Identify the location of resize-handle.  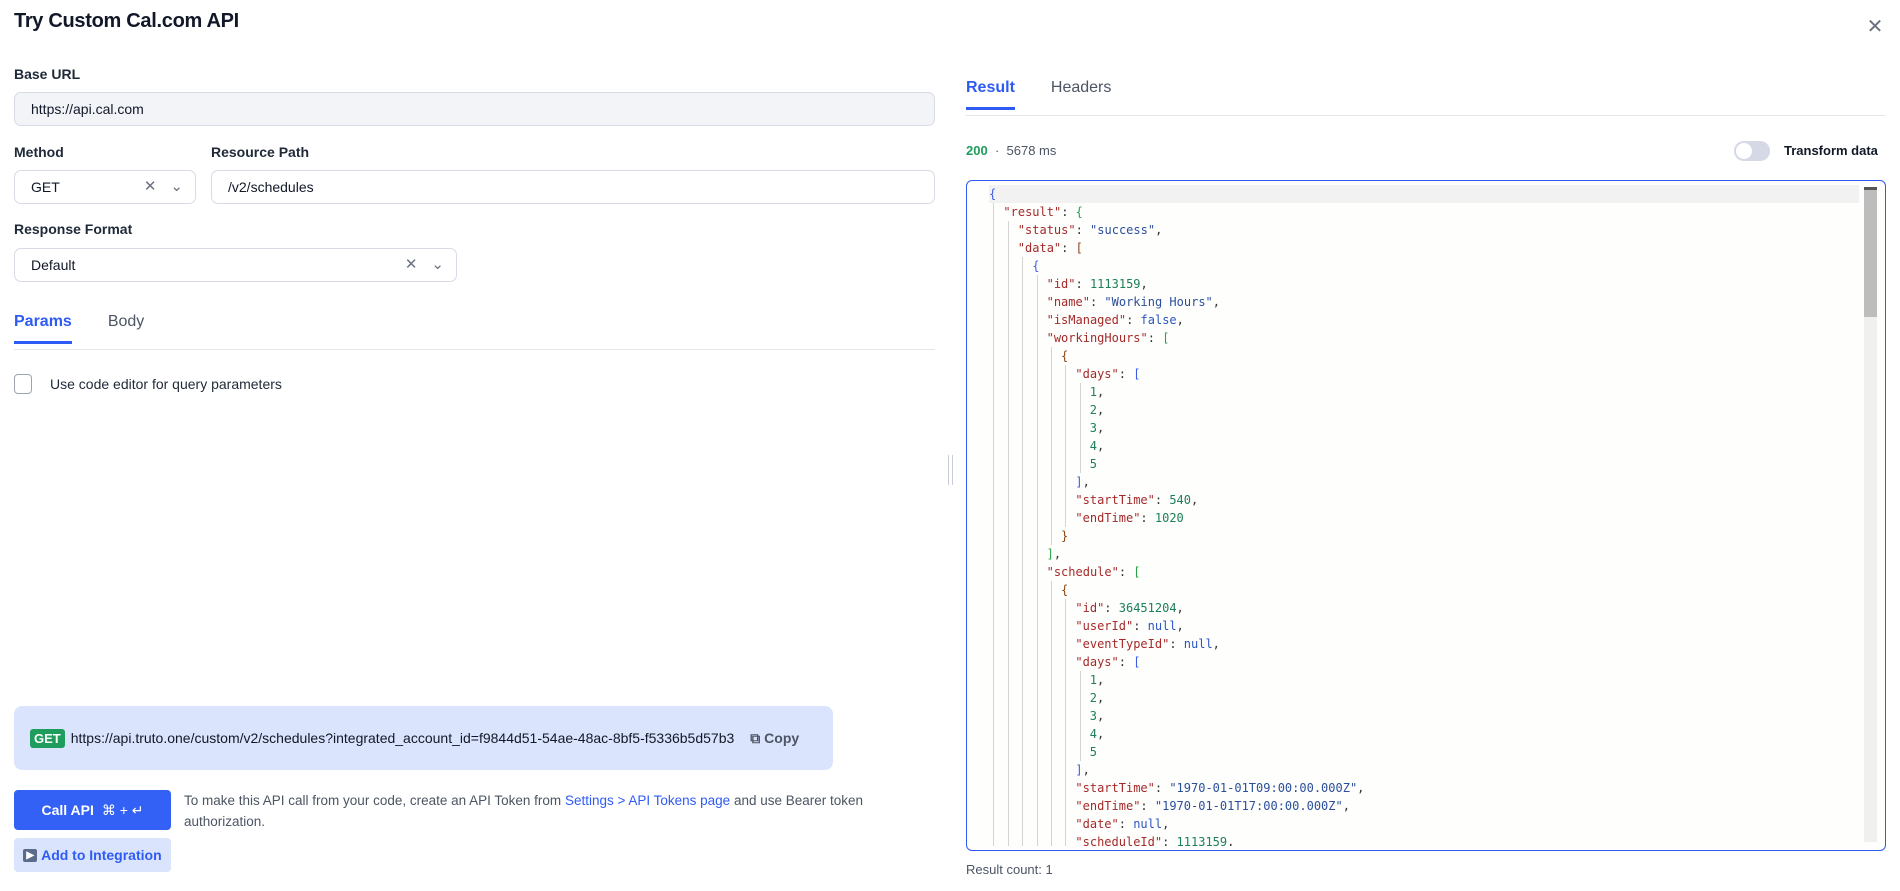
(950, 470).